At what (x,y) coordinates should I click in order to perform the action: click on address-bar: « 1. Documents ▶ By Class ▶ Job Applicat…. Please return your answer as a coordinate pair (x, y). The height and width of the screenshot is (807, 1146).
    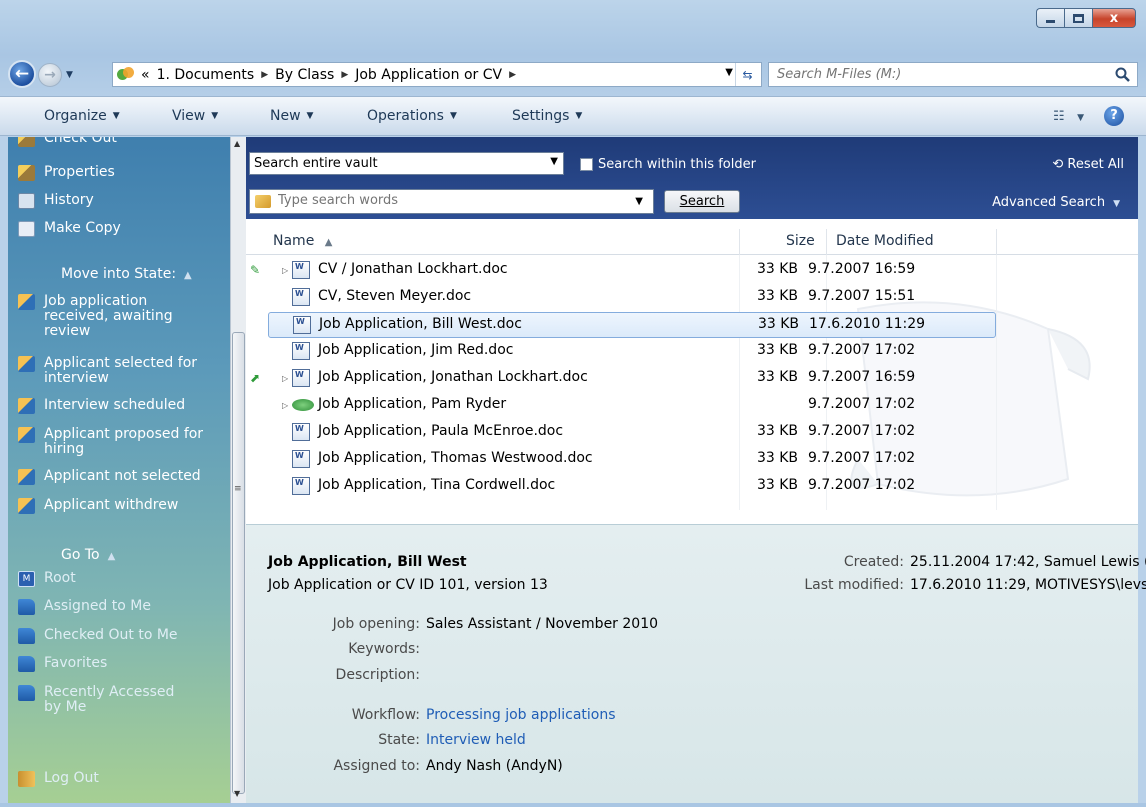
    Looking at the image, I should click on (437, 74).